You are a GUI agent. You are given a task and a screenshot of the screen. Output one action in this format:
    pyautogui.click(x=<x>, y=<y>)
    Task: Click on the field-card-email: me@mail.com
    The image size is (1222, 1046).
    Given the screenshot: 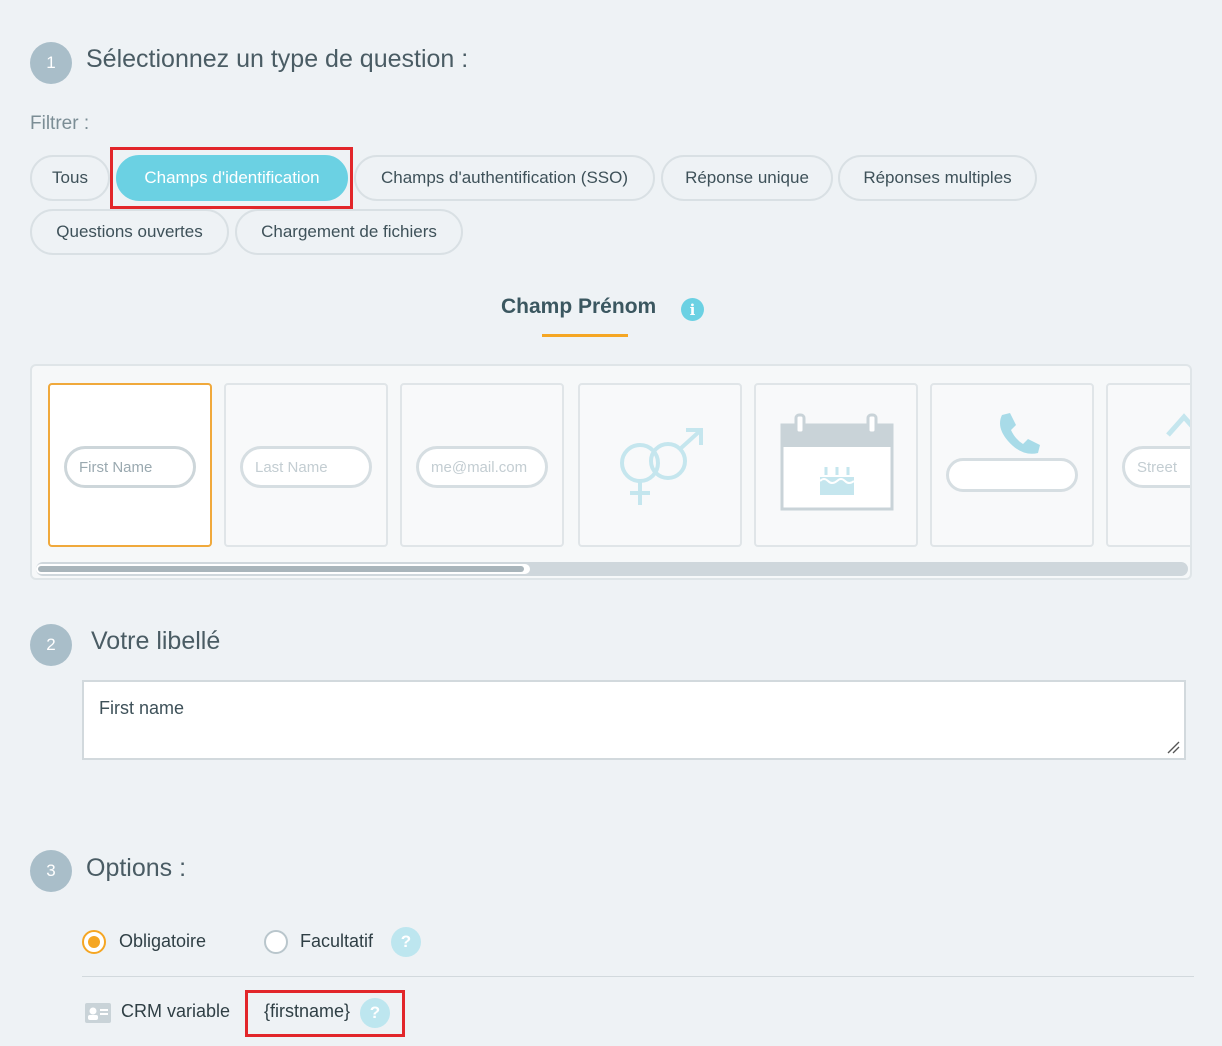 What is the action you would take?
    pyautogui.click(x=482, y=465)
    